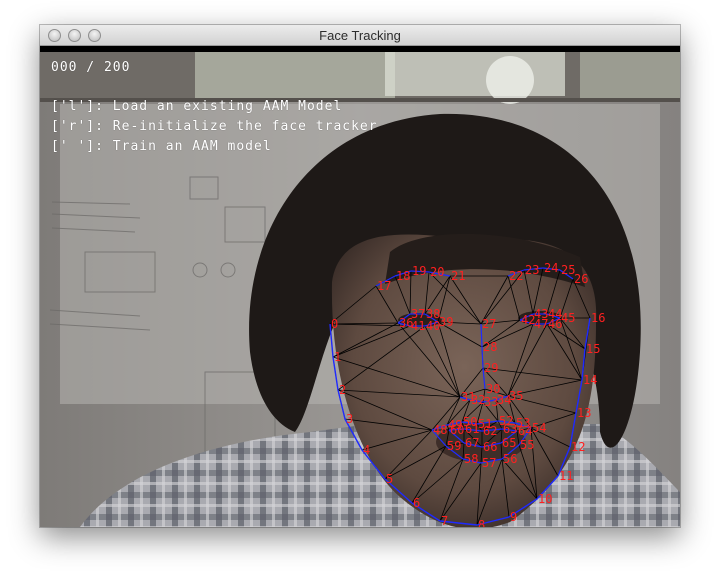  I want to click on landmark-label: 59, so click(454, 446).